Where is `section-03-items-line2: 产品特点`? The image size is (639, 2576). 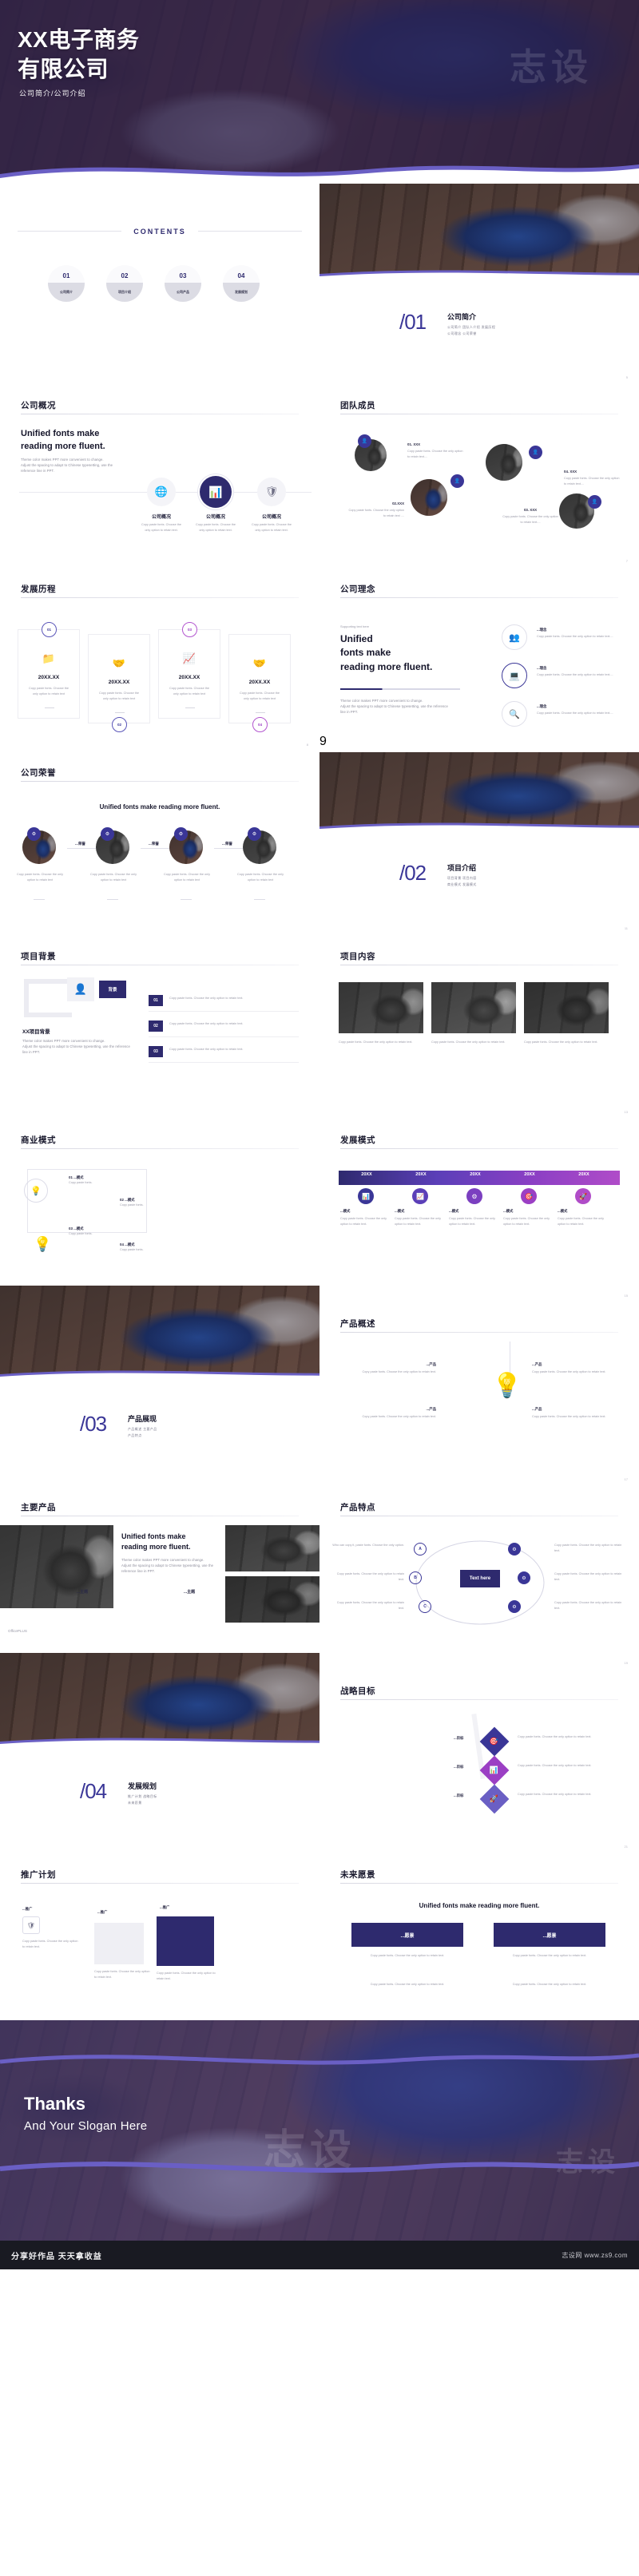 section-03-items-line2: 产品特点 is located at coordinates (135, 1435).